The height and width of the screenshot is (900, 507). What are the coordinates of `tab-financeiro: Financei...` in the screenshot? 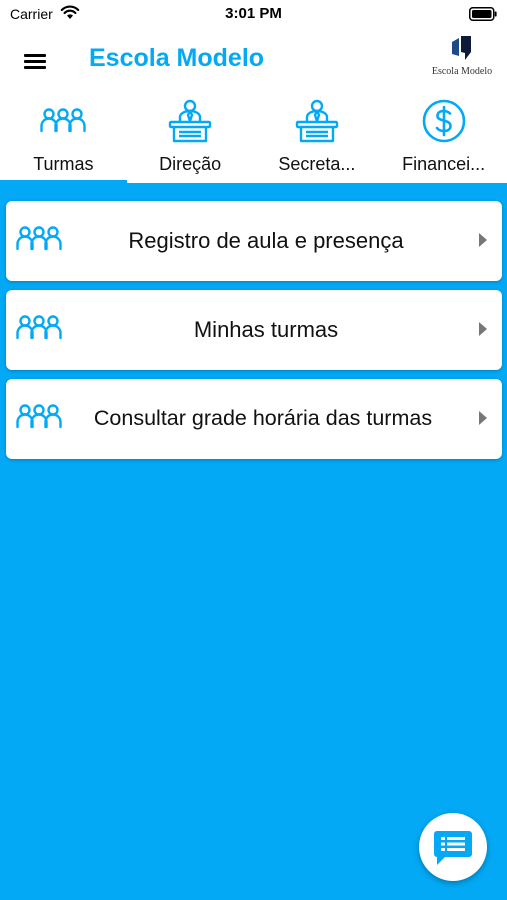 It's located at (443, 138).